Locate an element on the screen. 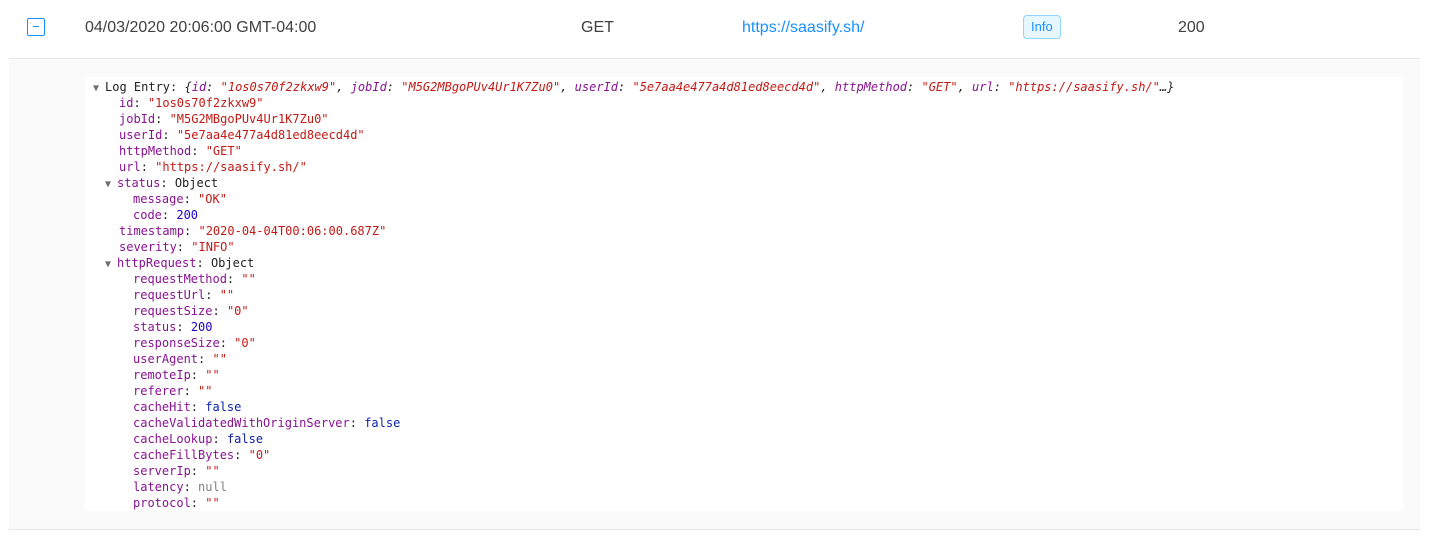 The image size is (1440, 542). summary-value: "1os0s70f2zkxw9" is located at coordinates (278, 87).